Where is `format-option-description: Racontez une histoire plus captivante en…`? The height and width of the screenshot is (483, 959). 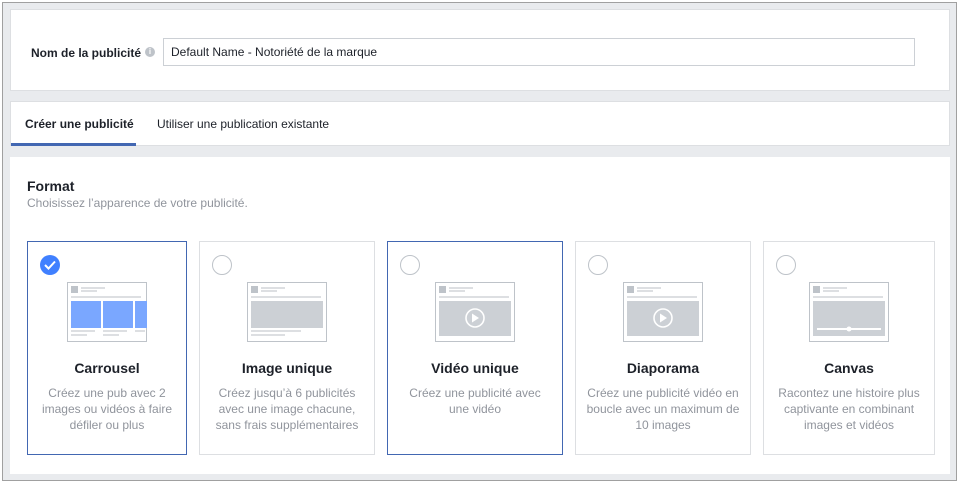 format-option-description: Racontez une histoire plus captivante en… is located at coordinates (849, 409).